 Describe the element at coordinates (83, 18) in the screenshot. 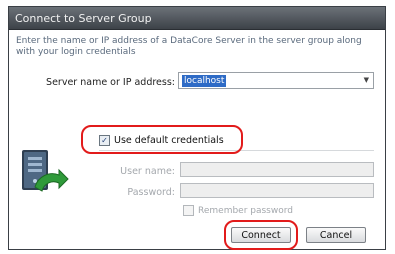

I see `window-title: Connect to Server Group` at that location.